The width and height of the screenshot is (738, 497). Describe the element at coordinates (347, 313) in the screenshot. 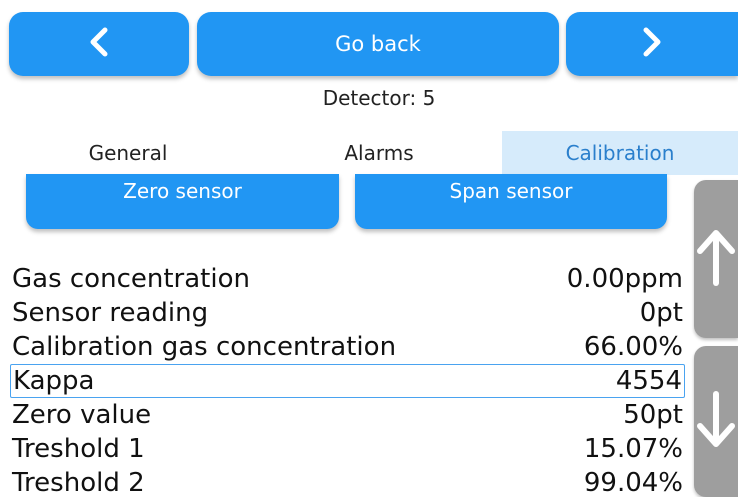

I see `reading-sensor-reading: Sensor reading 0pt` at that location.